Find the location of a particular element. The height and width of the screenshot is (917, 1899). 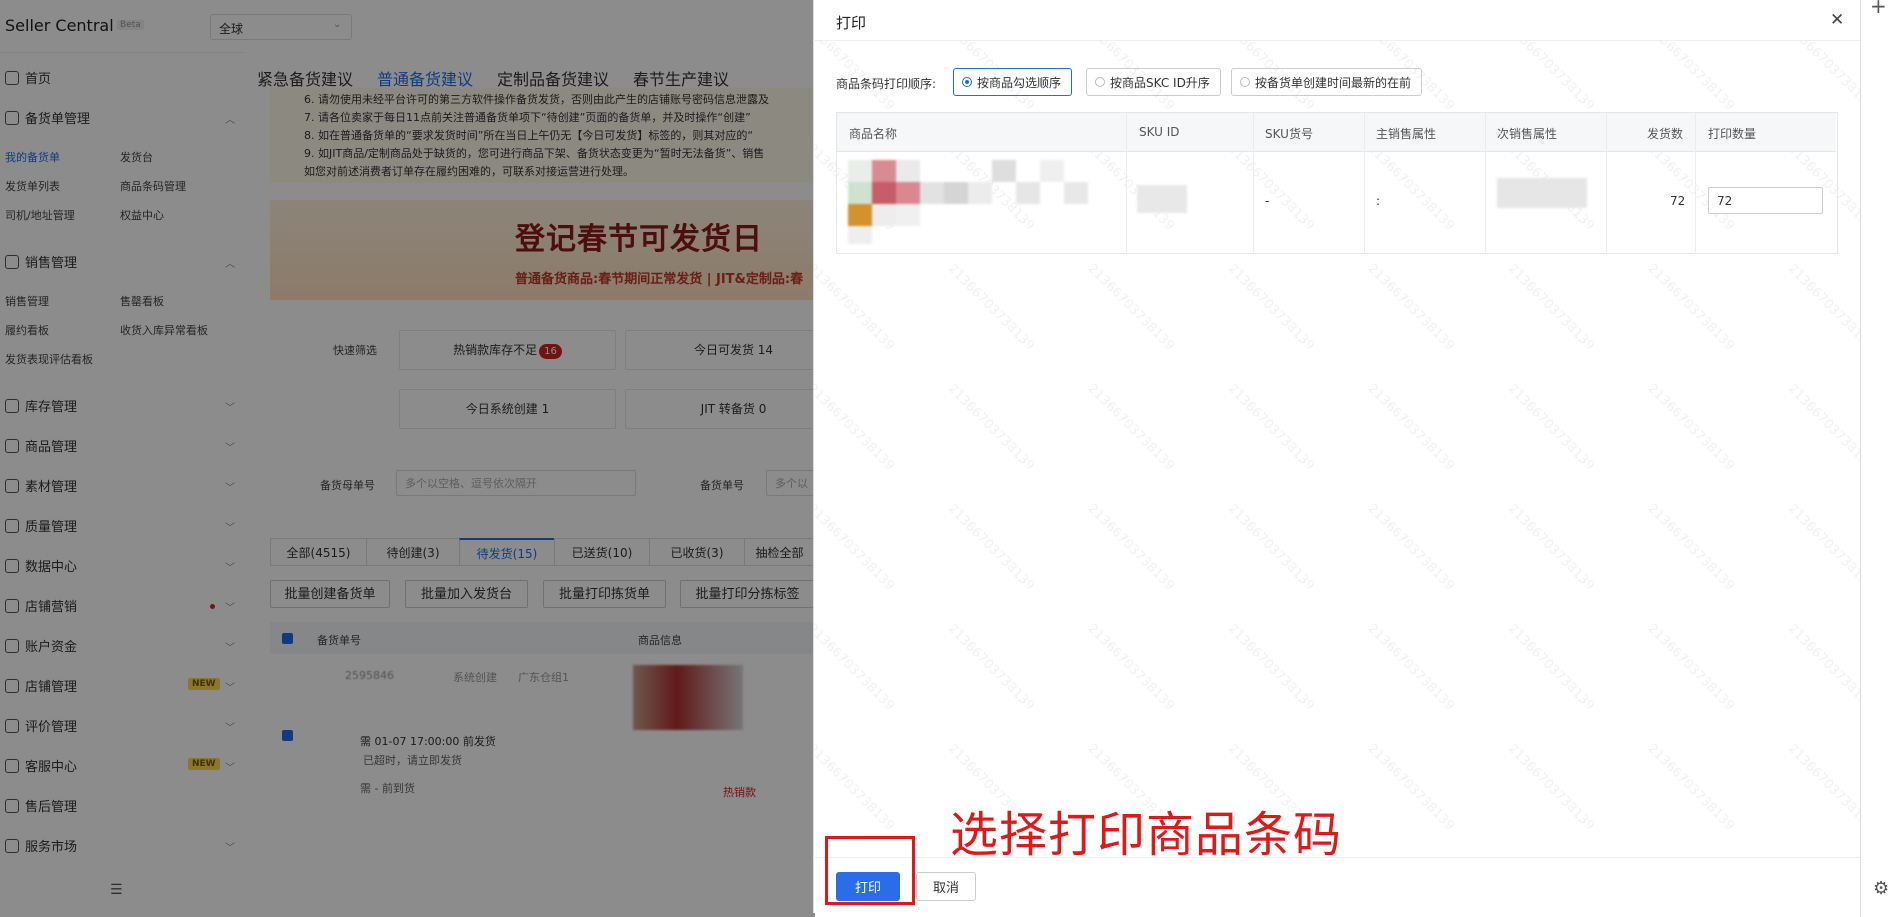

dialog-title: 打印 is located at coordinates (851, 23).